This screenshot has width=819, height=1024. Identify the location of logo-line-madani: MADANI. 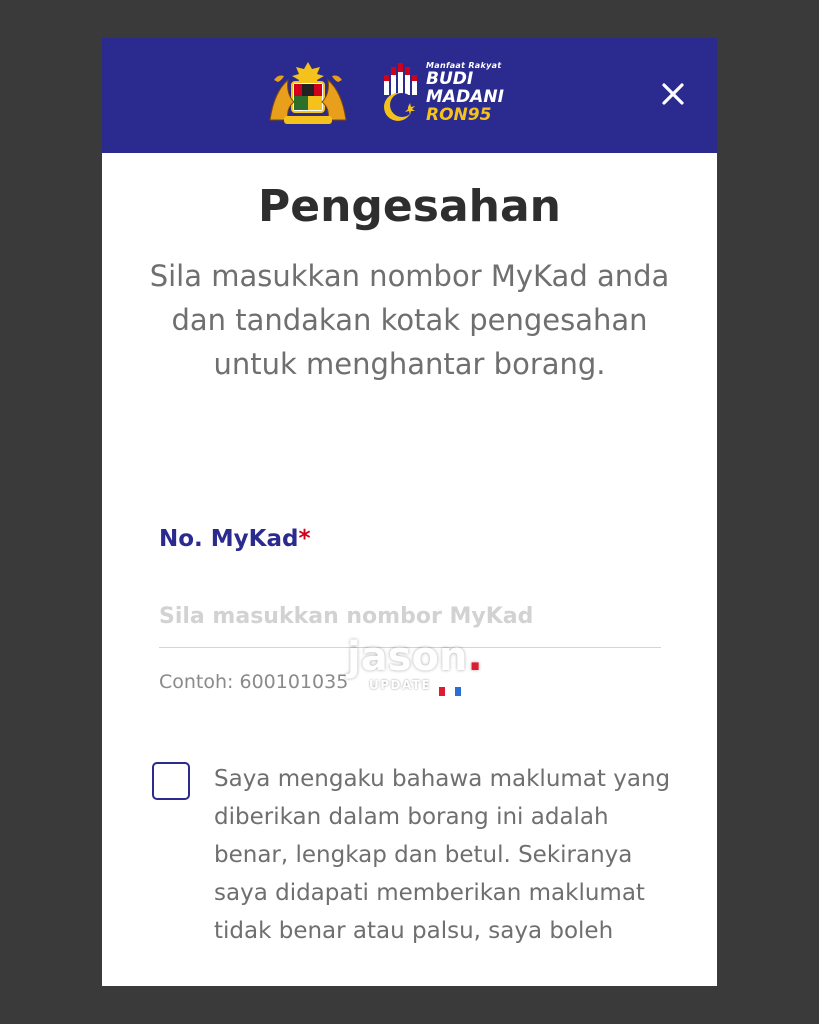
(465, 97).